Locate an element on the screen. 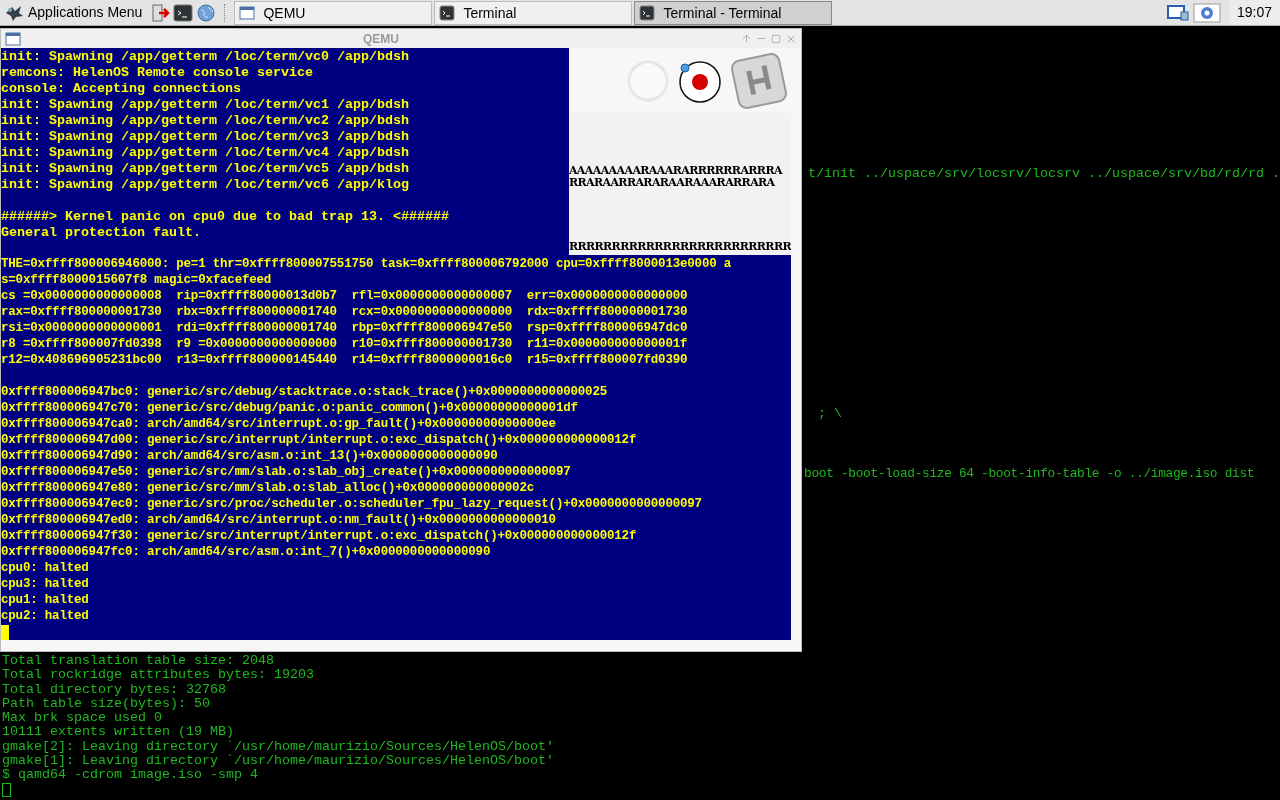 This screenshot has height=800, width=1280. console-line: cpu3: halted is located at coordinates (45, 584).